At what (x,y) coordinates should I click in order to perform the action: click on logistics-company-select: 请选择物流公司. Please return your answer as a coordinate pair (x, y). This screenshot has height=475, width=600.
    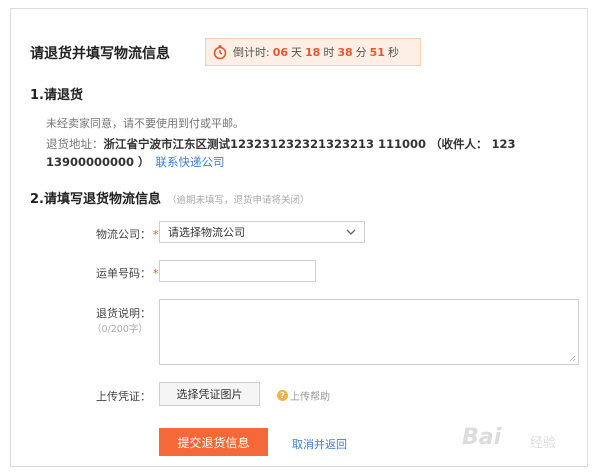
    Looking at the image, I should click on (262, 232).